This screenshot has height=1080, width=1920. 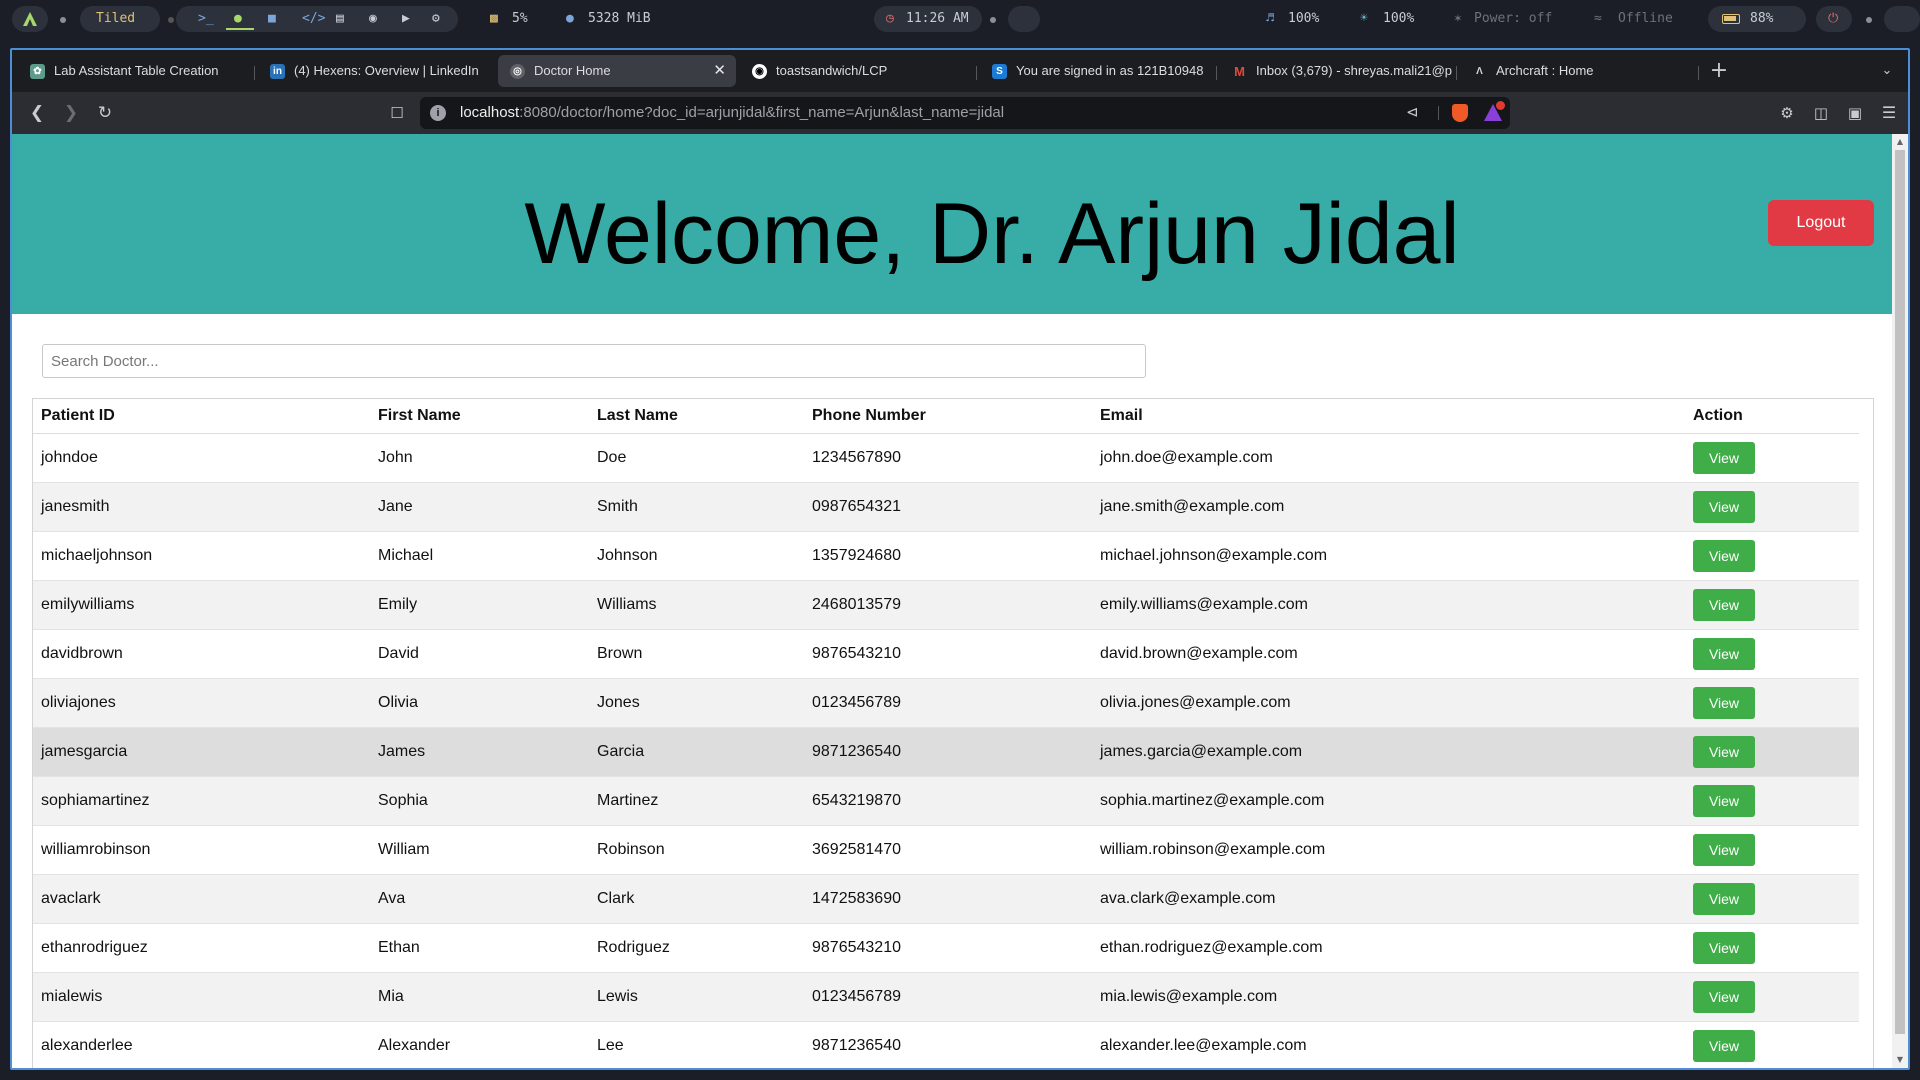 What do you see at coordinates (928, 19) in the screenshot?
I see `clock-widget: ◷ 11:26 AM` at bounding box center [928, 19].